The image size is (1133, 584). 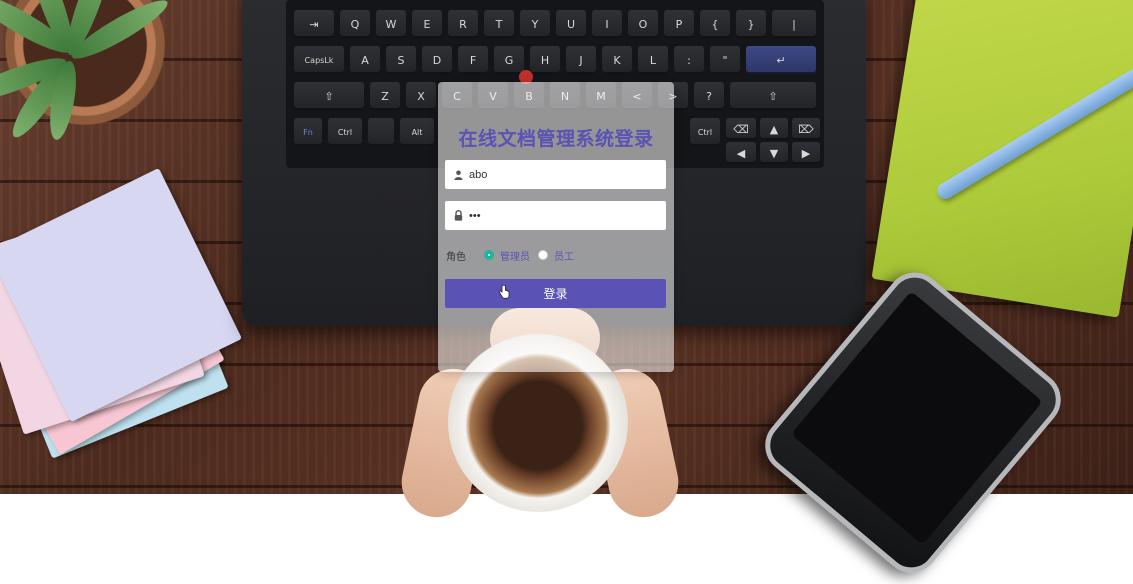 I want to click on user-icon, so click(x=458, y=174).